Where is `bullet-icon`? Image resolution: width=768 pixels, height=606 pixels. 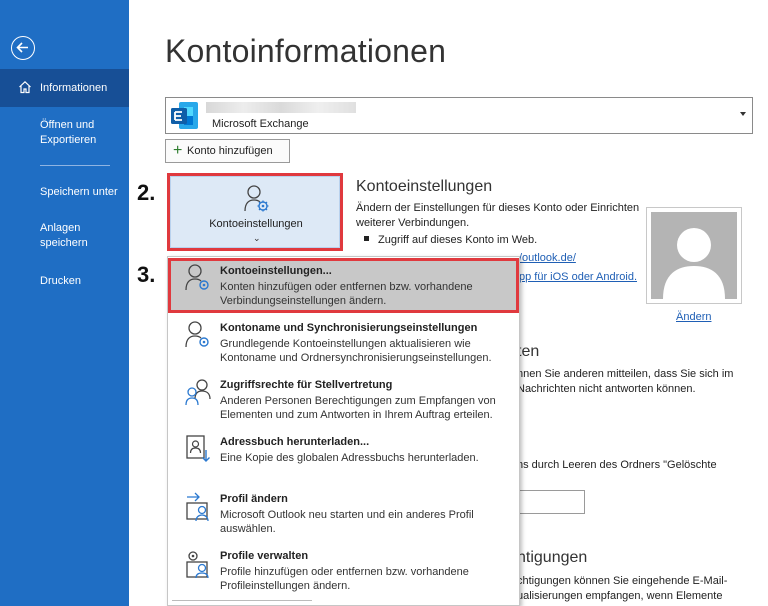 bullet-icon is located at coordinates (366, 238).